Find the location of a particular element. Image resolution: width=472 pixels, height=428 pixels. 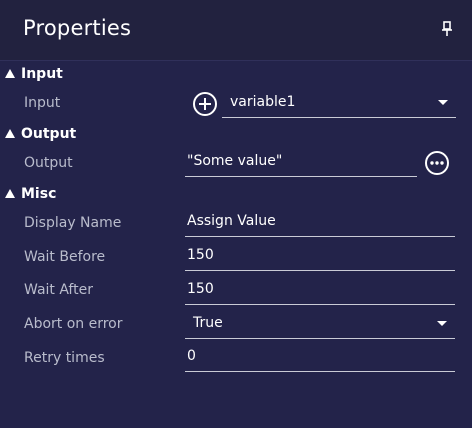

abort-on-error-label: Abort on error is located at coordinates (73, 324).